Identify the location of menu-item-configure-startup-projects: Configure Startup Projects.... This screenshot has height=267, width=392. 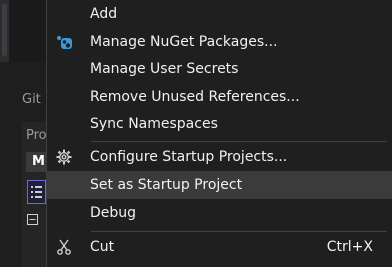
(219, 157).